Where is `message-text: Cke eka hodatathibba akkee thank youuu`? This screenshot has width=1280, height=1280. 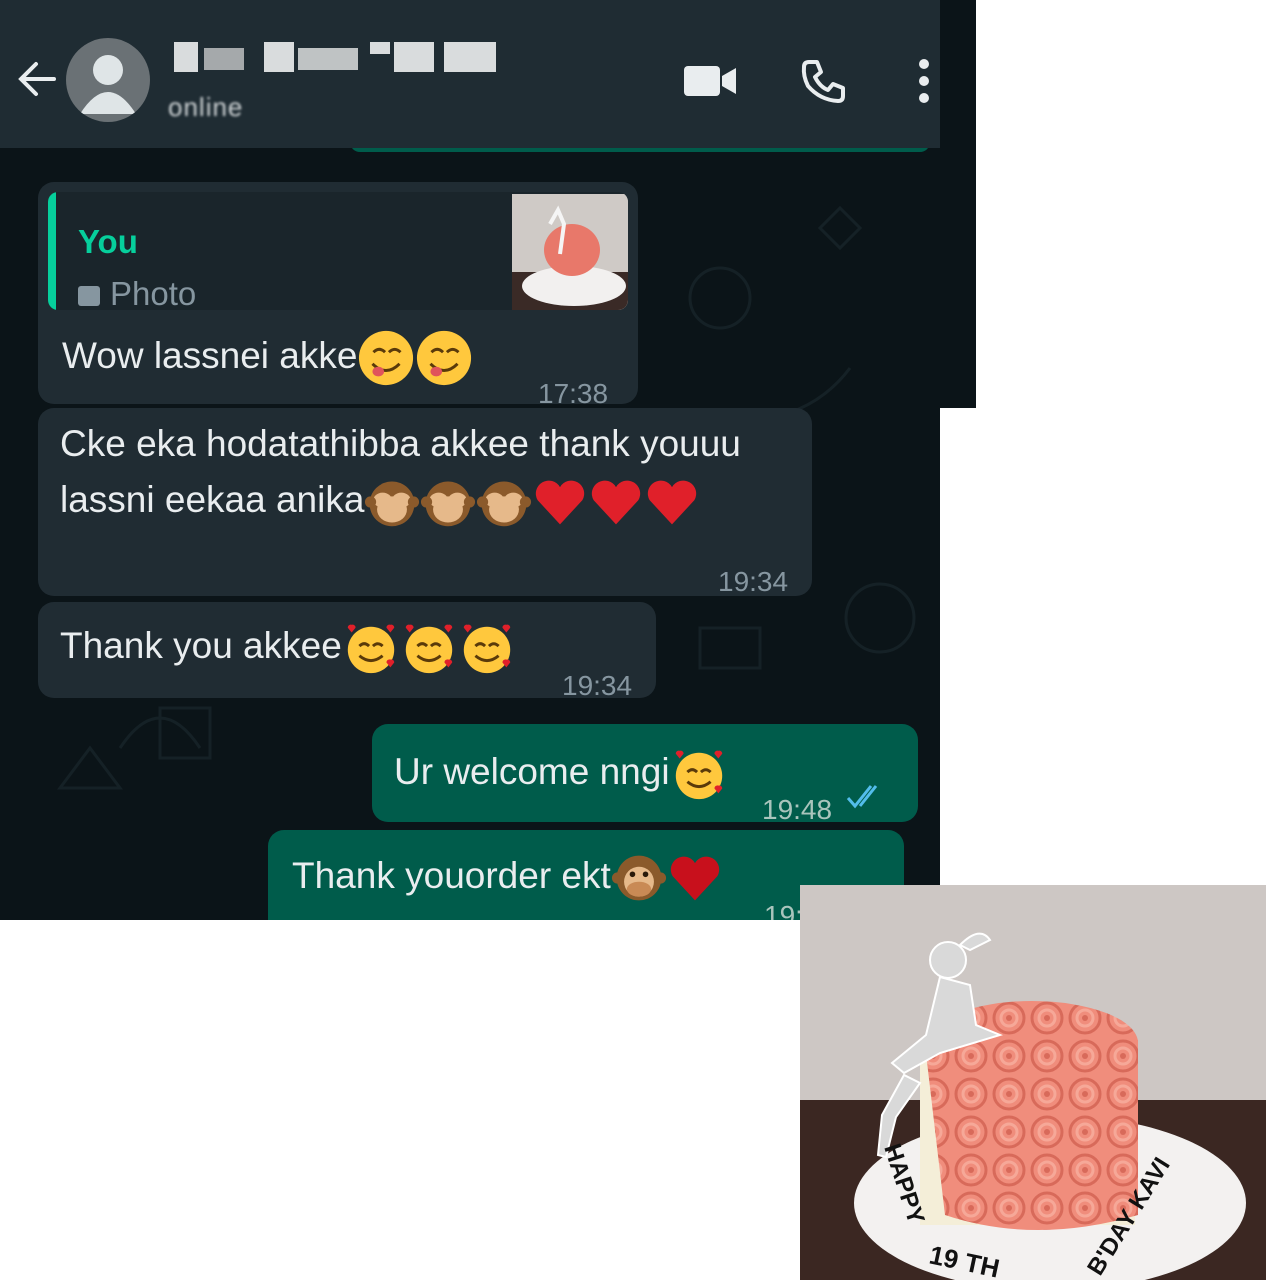 message-text: Cke eka hodatathibba akkee thank youuu is located at coordinates (400, 443).